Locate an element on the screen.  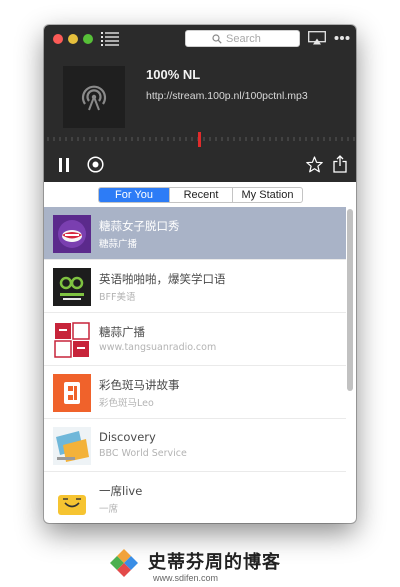
section-tabs: For You Recent My Station is located at coordinates (200, 195).